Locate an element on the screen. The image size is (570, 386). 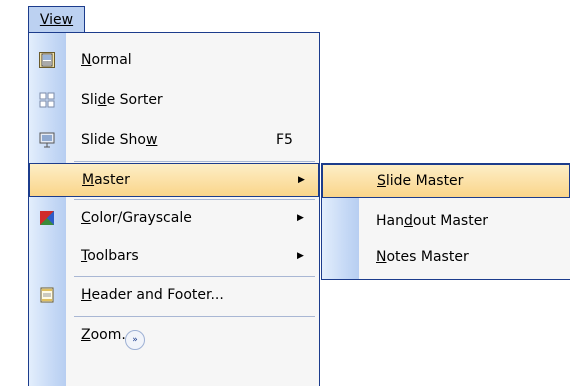
menu-item-label: Handout Master is located at coordinates (432, 221).